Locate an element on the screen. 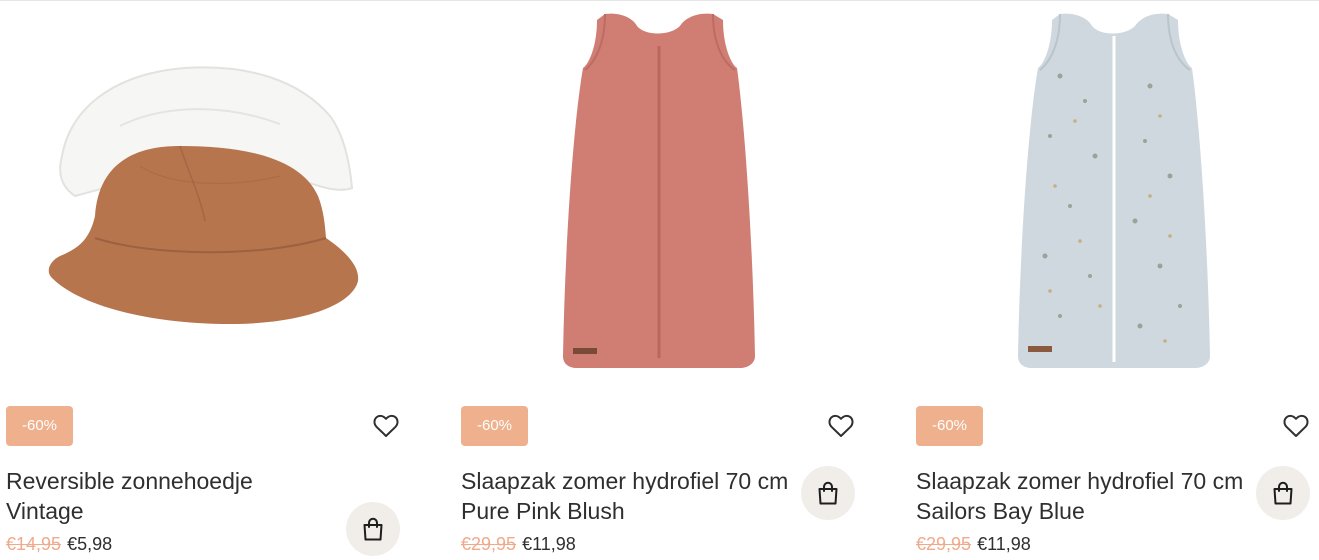 Image resolution: width=1319 pixels, height=560 pixels. sale-price: €5,98 is located at coordinates (90, 544).